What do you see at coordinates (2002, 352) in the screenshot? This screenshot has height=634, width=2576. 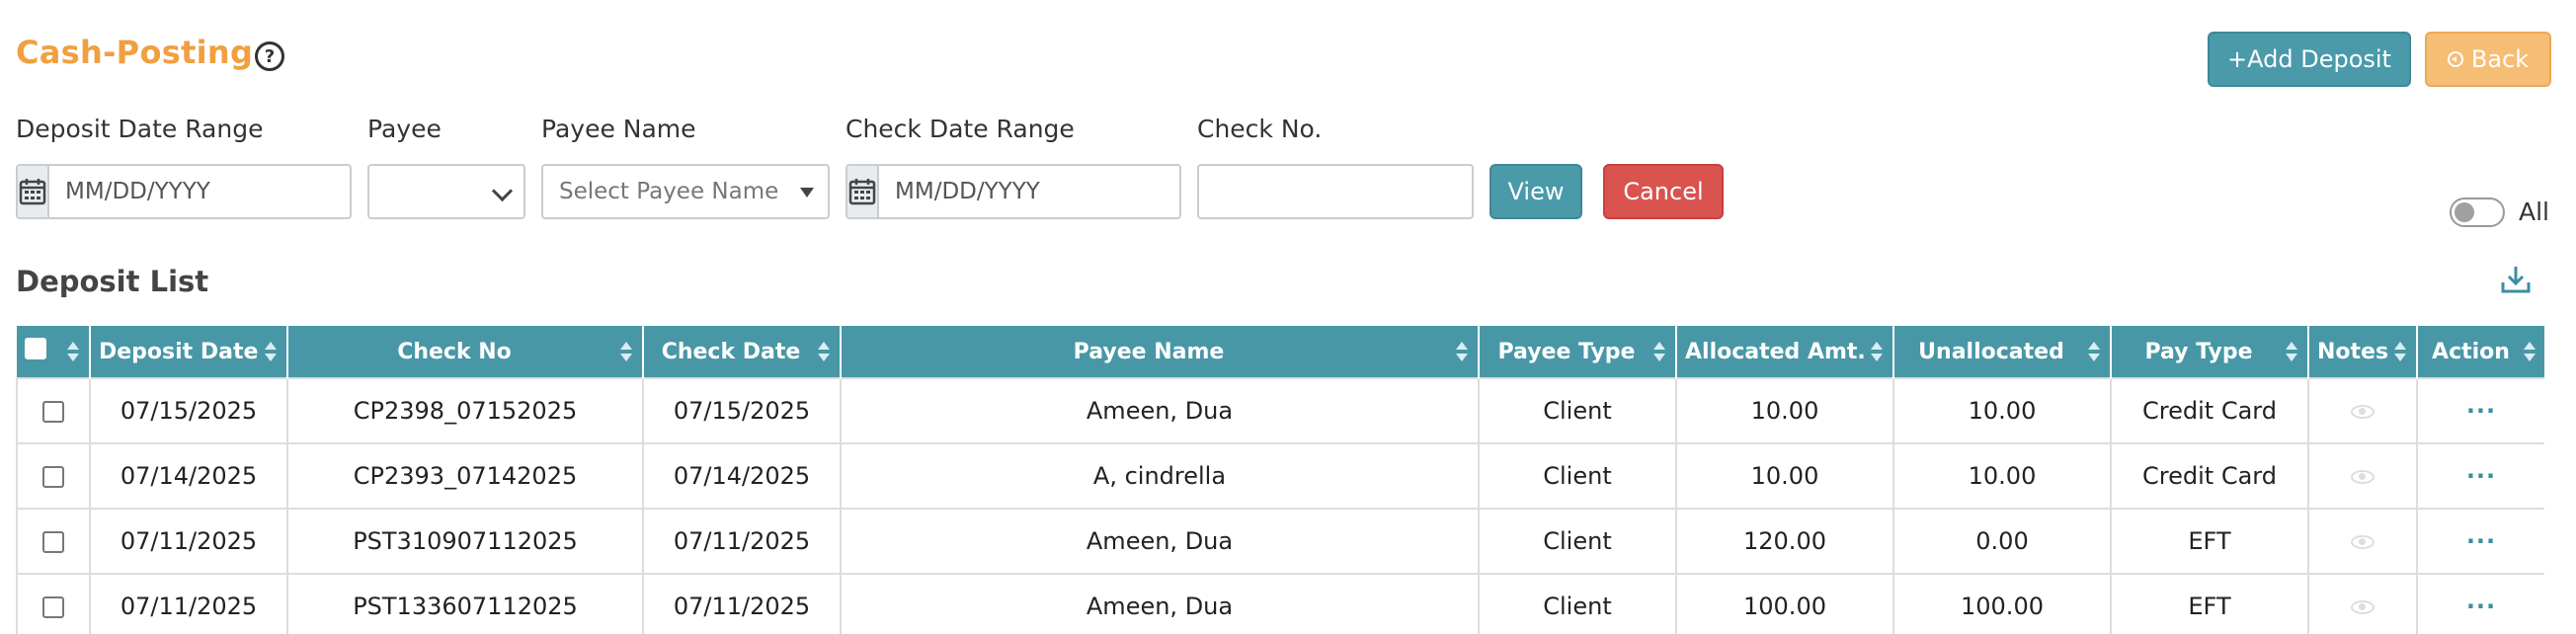 I see `column-header: Unallocated` at bounding box center [2002, 352].